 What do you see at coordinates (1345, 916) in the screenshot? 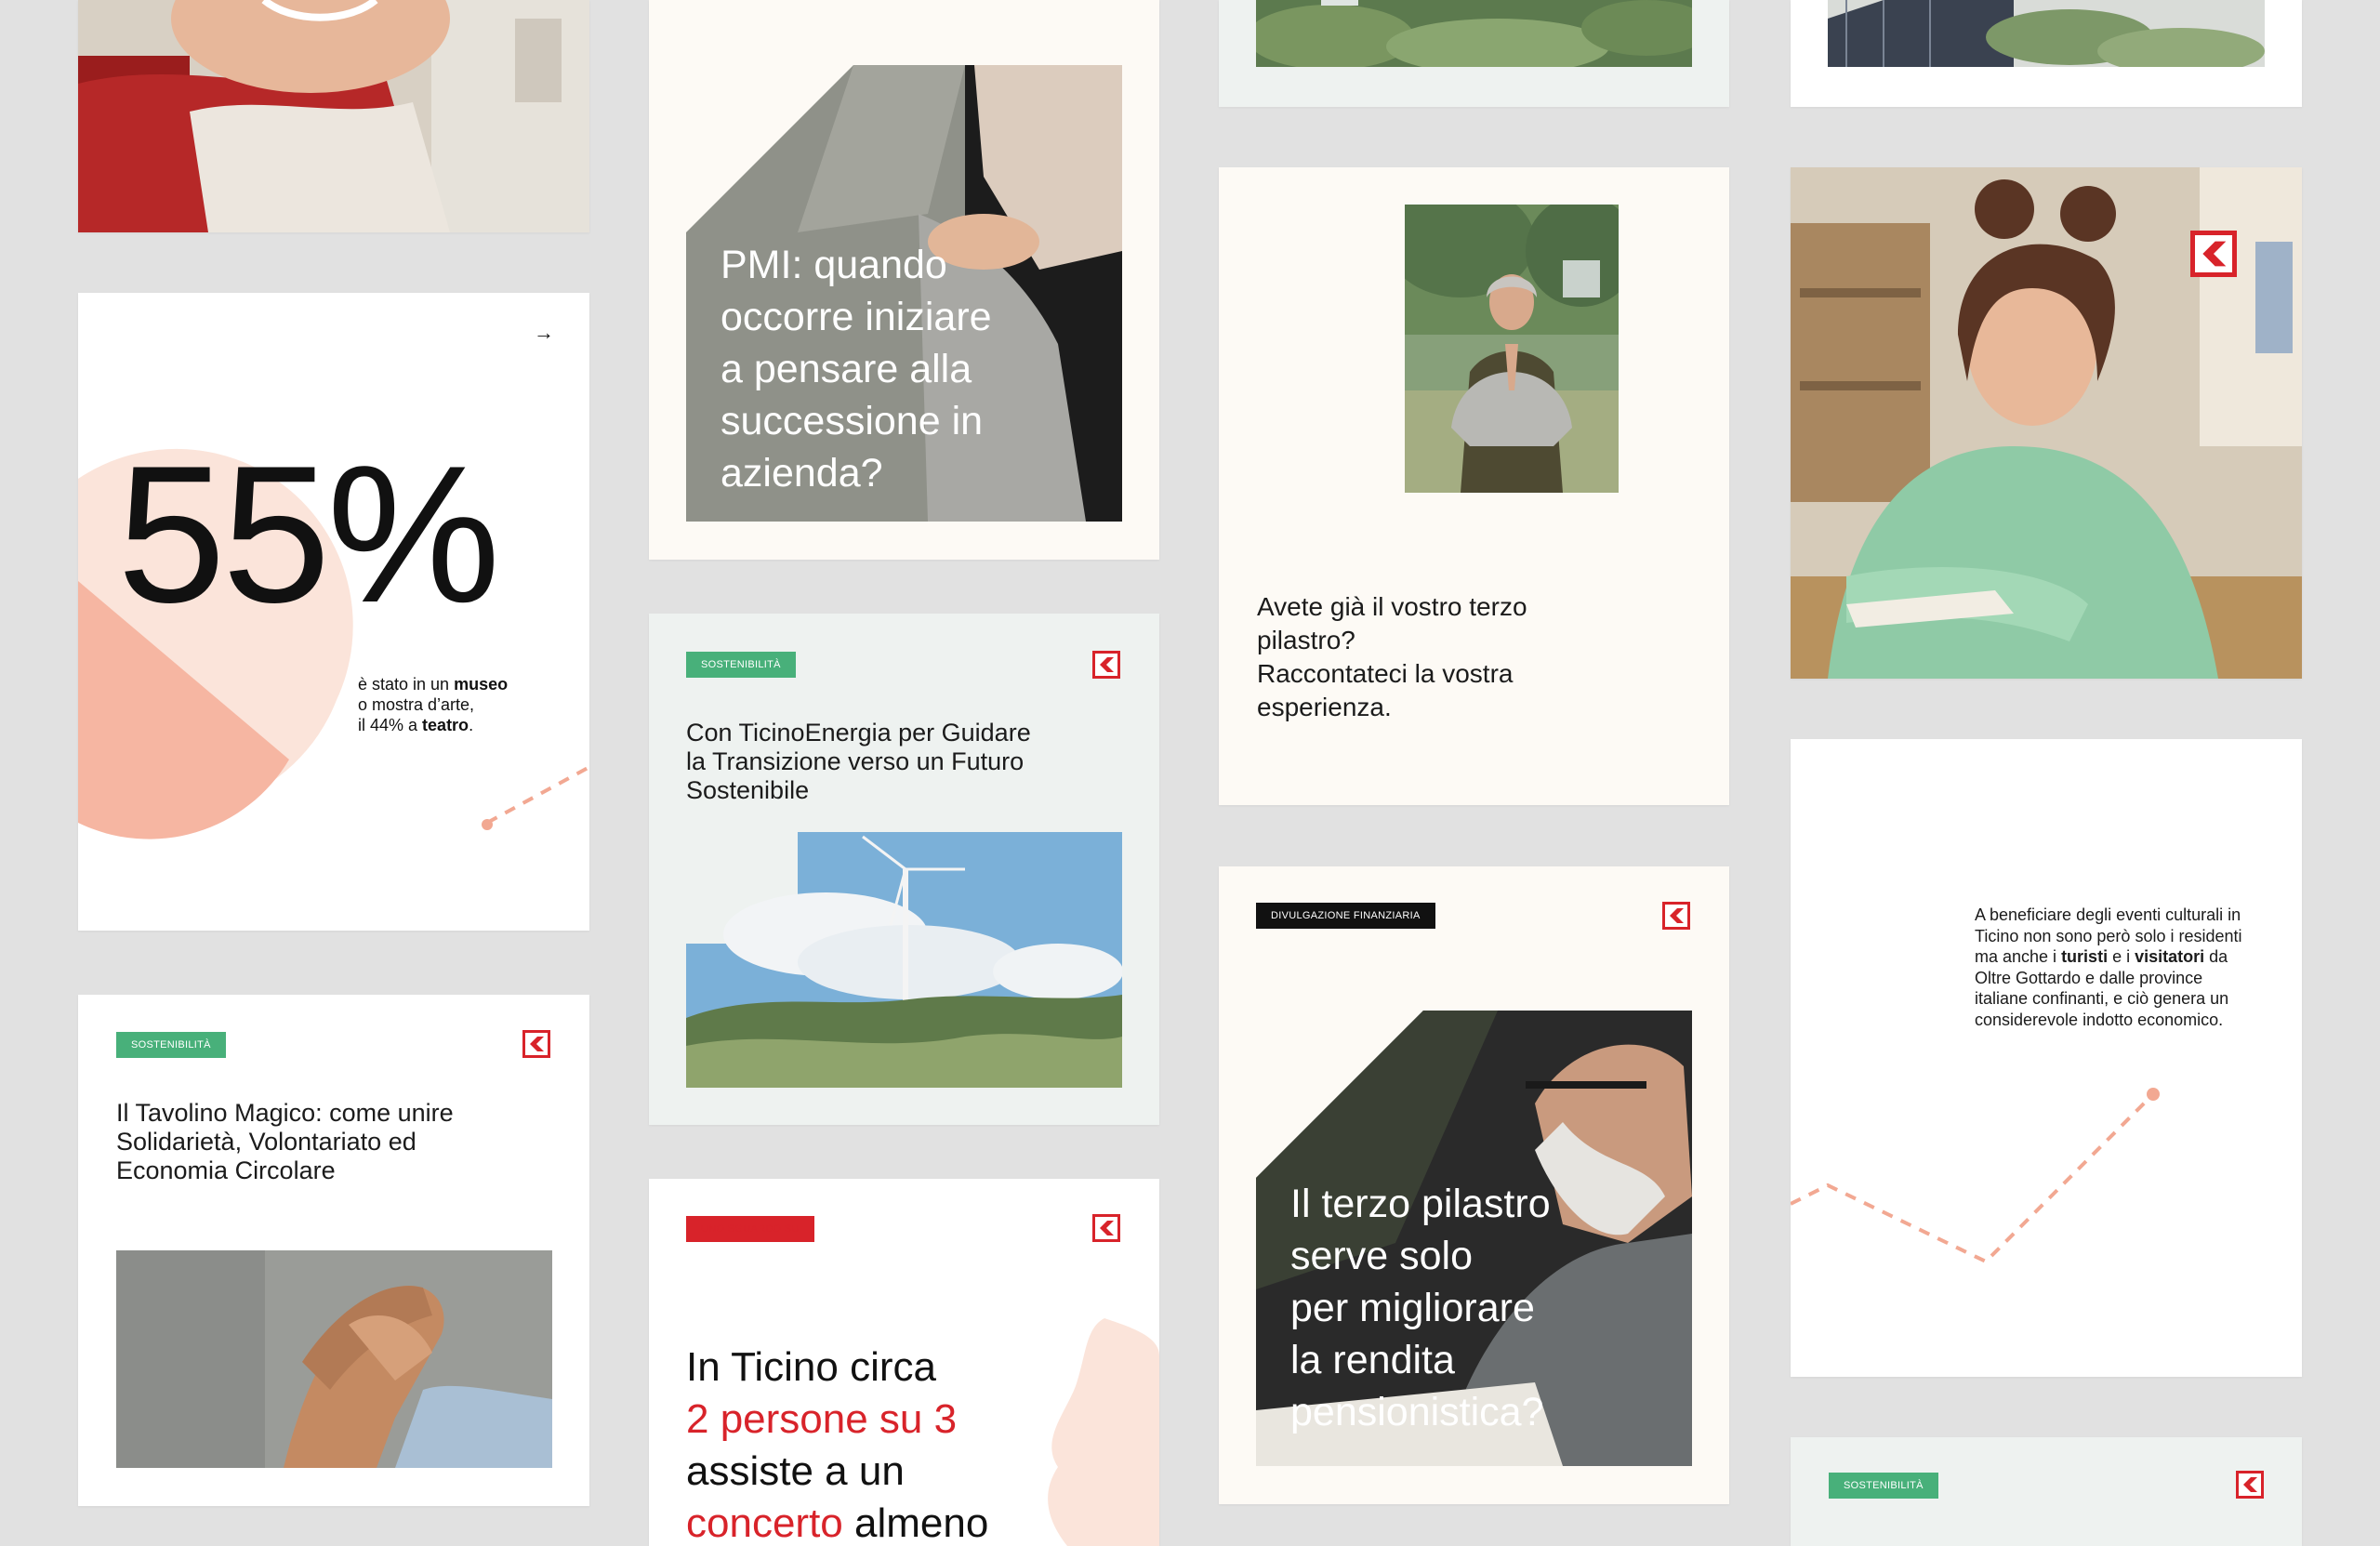
I see `category-badge: DIVULGAZIONE FINANZIARIA` at bounding box center [1345, 916].